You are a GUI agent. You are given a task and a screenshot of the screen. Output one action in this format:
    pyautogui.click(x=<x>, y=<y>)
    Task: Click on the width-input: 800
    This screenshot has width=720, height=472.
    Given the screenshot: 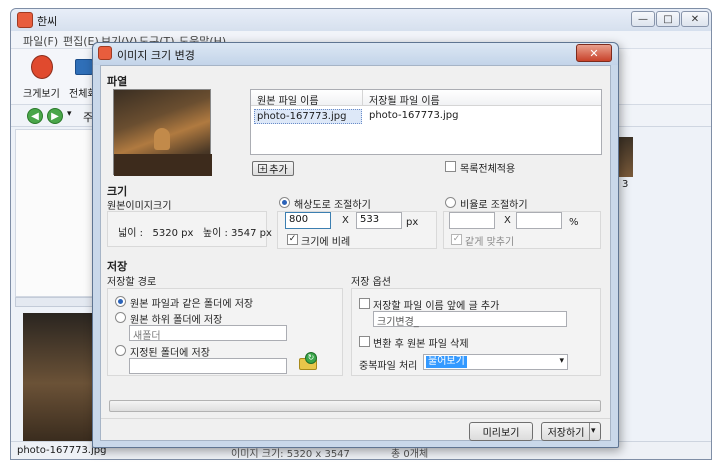 What is the action you would take?
    pyautogui.click(x=308, y=220)
    